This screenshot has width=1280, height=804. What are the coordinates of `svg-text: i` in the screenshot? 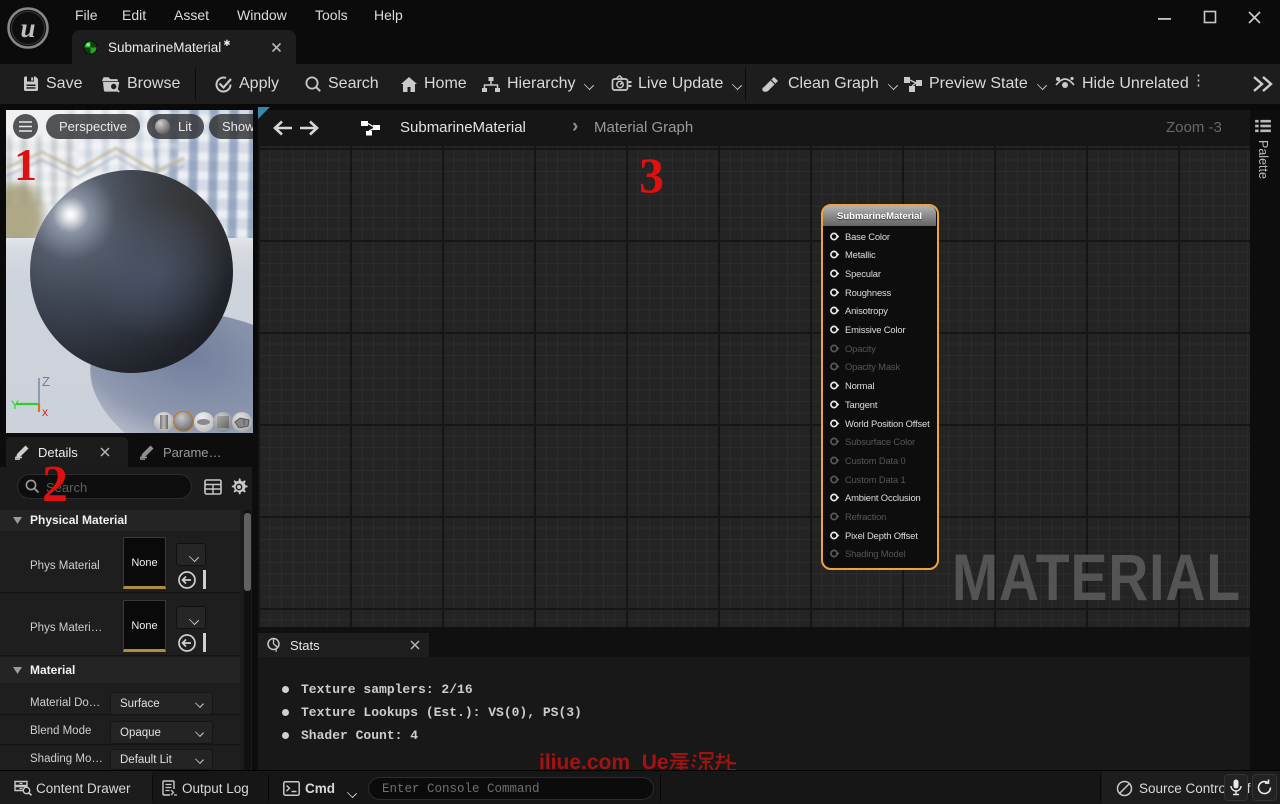 It's located at (276, 649).